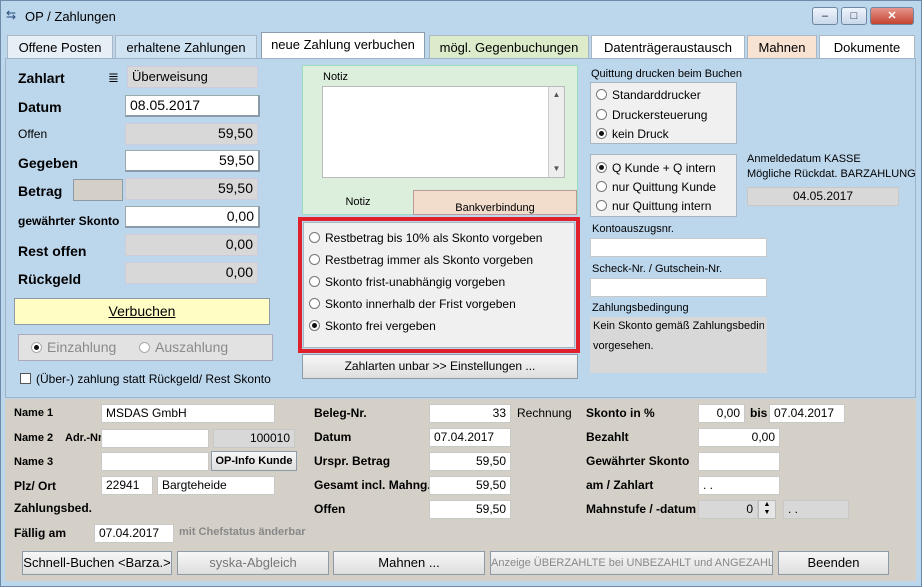  I want to click on list-icon: ≣, so click(113, 77).